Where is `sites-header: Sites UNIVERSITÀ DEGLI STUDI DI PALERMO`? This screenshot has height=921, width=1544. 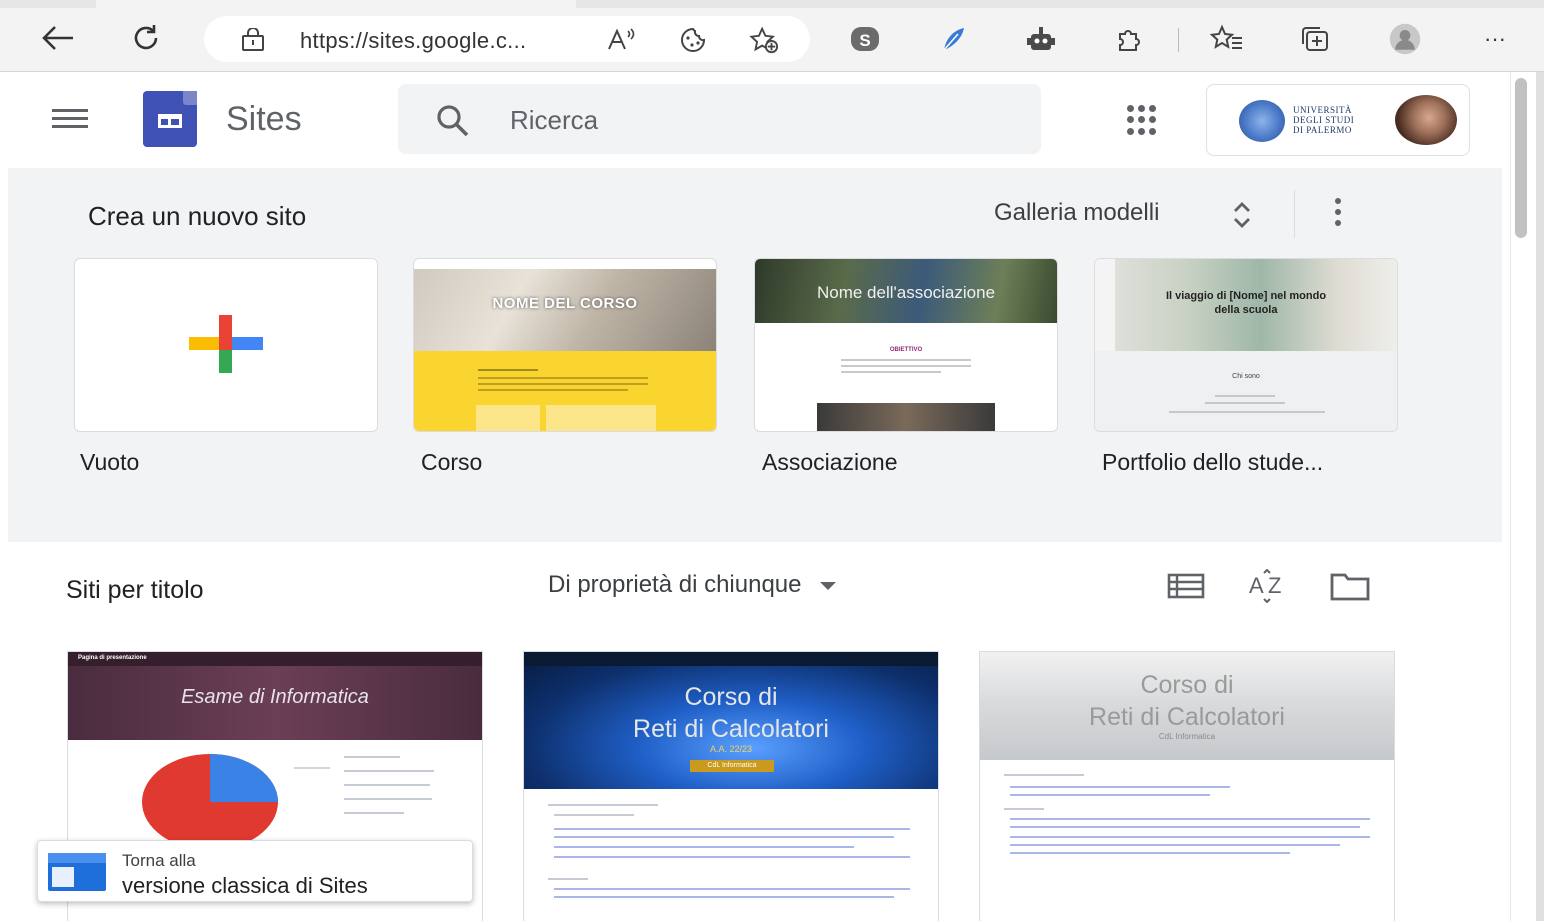
sites-header: Sites UNIVERSITÀ DEGLI STUDI DI PALERMO is located at coordinates (755, 120).